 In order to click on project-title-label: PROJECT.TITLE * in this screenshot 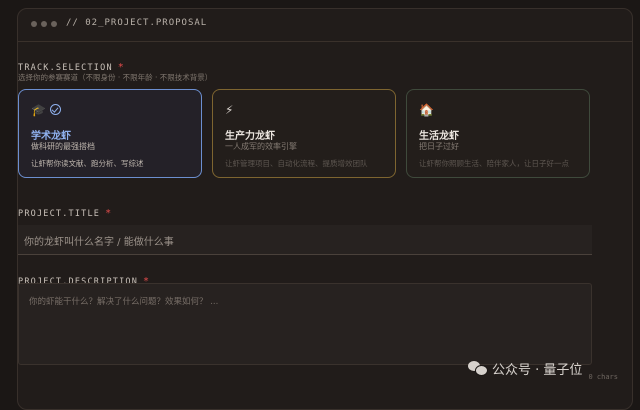, I will do `click(65, 213)`.